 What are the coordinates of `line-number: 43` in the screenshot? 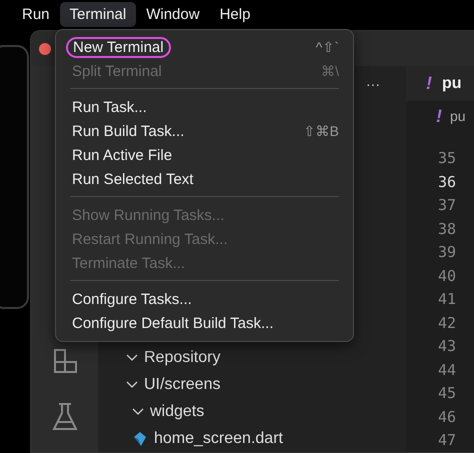 It's located at (447, 346).